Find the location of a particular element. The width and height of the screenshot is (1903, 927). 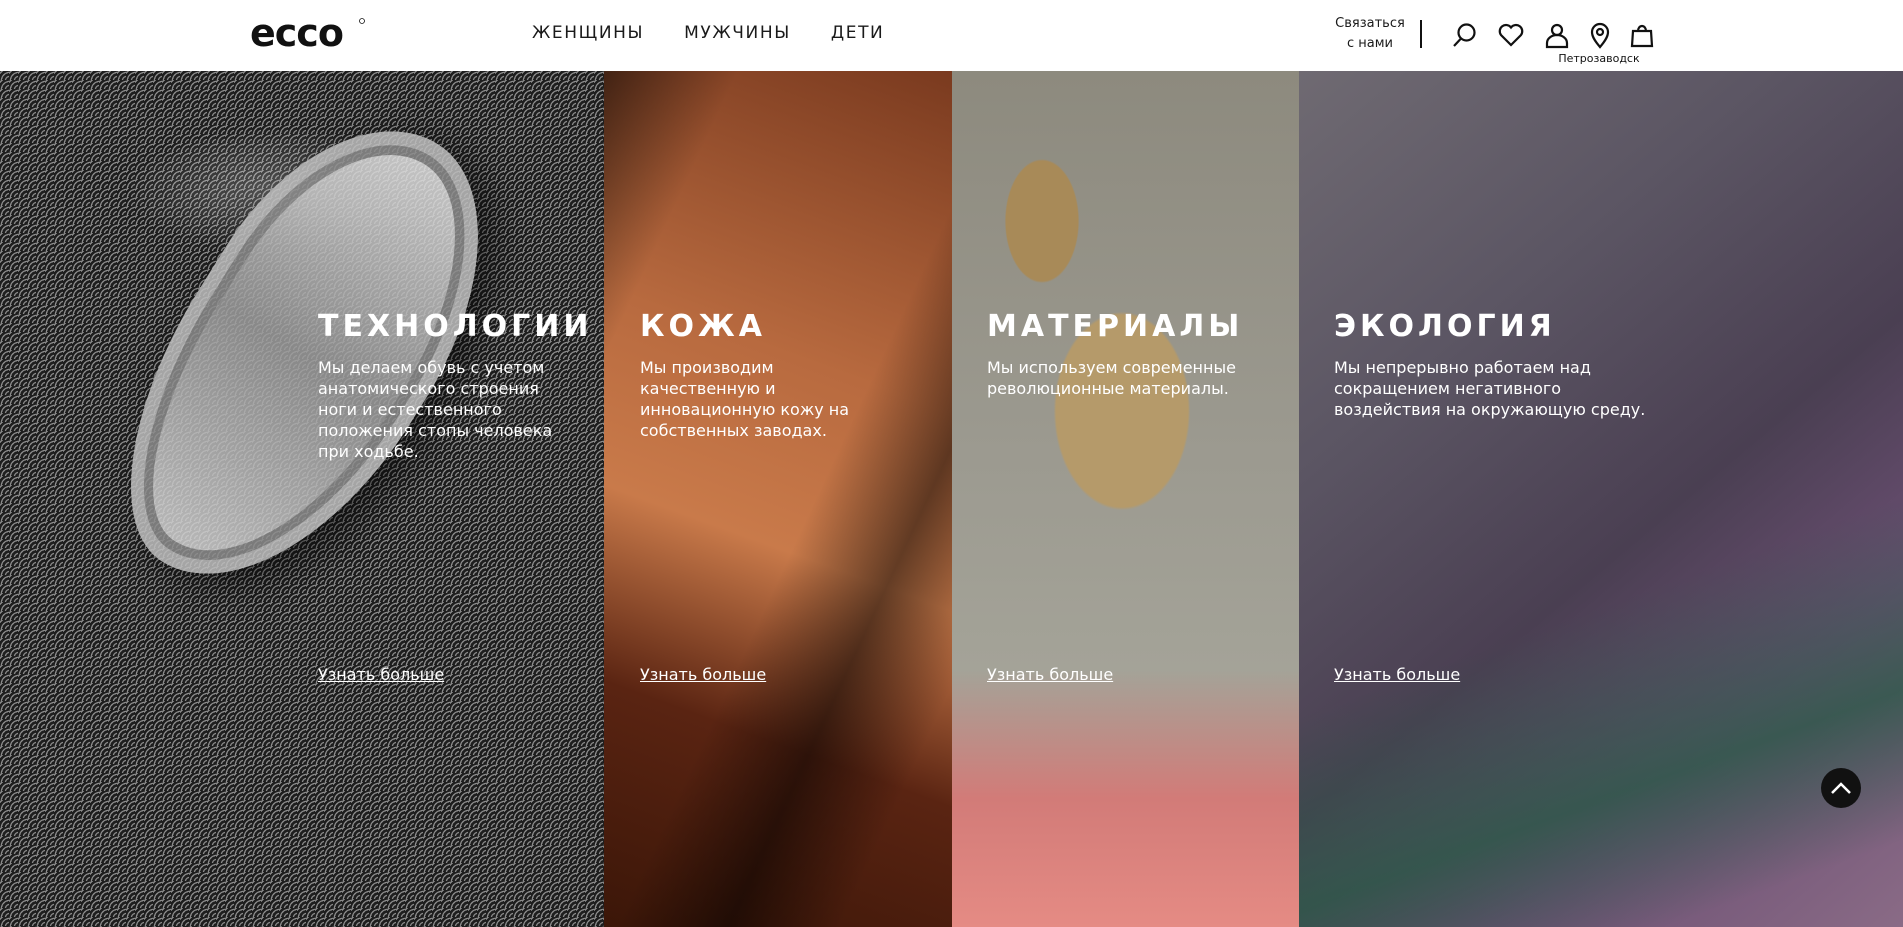

panel-title: ЭКОЛОГИЯ is located at coordinates (1445, 326).